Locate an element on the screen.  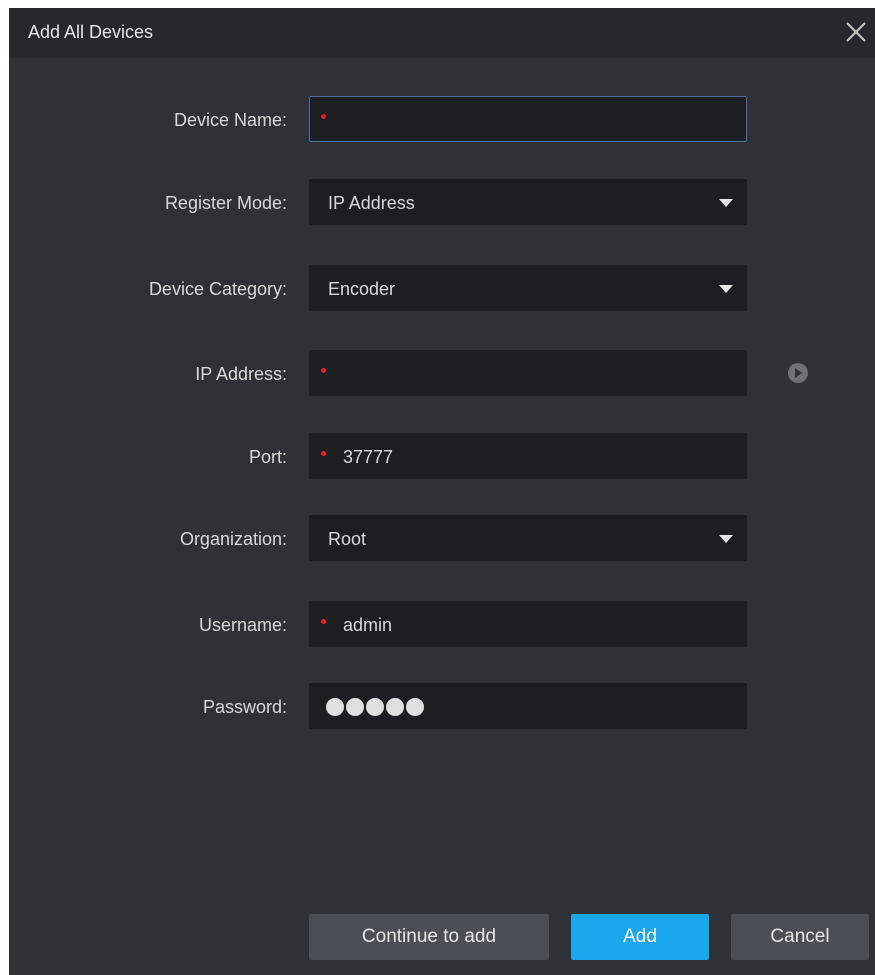
continue-to-add-button: Continue to add is located at coordinates (429, 937).